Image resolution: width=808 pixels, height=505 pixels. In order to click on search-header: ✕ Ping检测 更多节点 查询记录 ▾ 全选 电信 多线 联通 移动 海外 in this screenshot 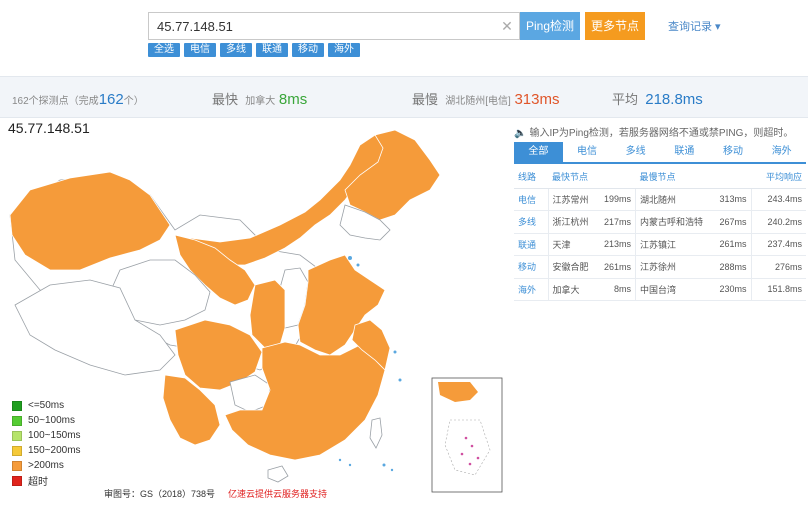, I will do `click(404, 36)`.